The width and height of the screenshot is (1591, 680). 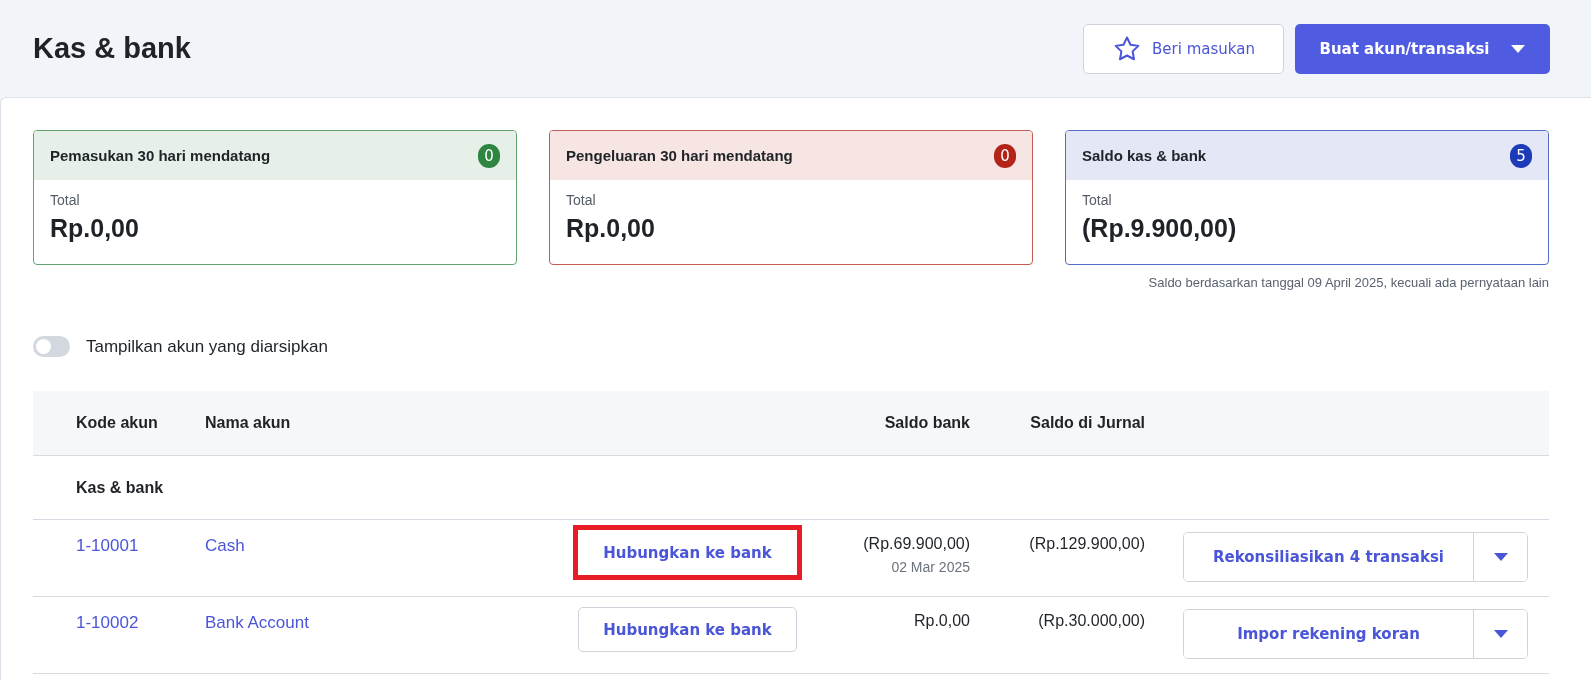 What do you see at coordinates (941, 621) in the screenshot?
I see `bank-balance: Rp.0,00` at bounding box center [941, 621].